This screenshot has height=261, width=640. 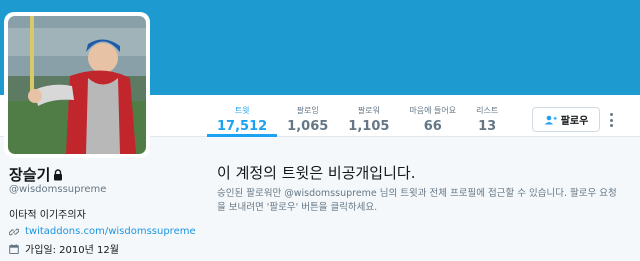 What do you see at coordinates (307, 118) in the screenshot?
I see `stat-following: 팔로잉 1,065` at bounding box center [307, 118].